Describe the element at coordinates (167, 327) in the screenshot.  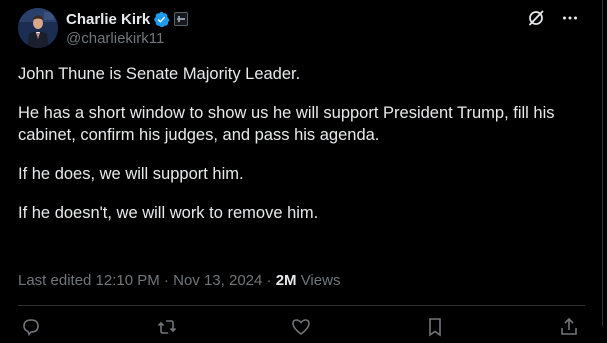
I see `repost-icon` at that location.